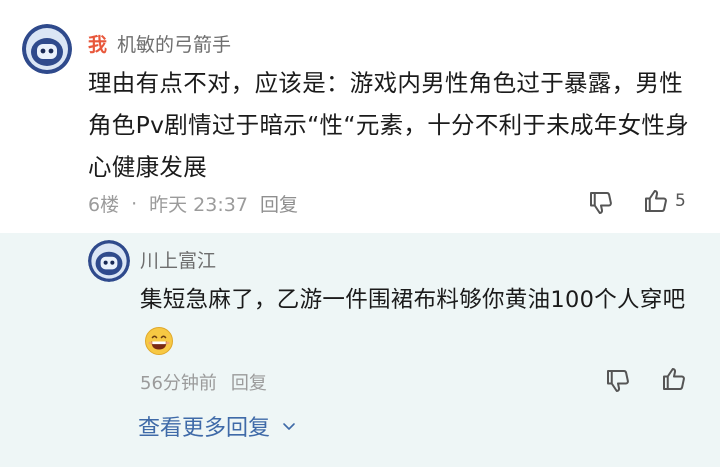  Describe the element at coordinates (204, 428) in the screenshot. I see `view-more-replies-label: 查看更多回复` at that location.